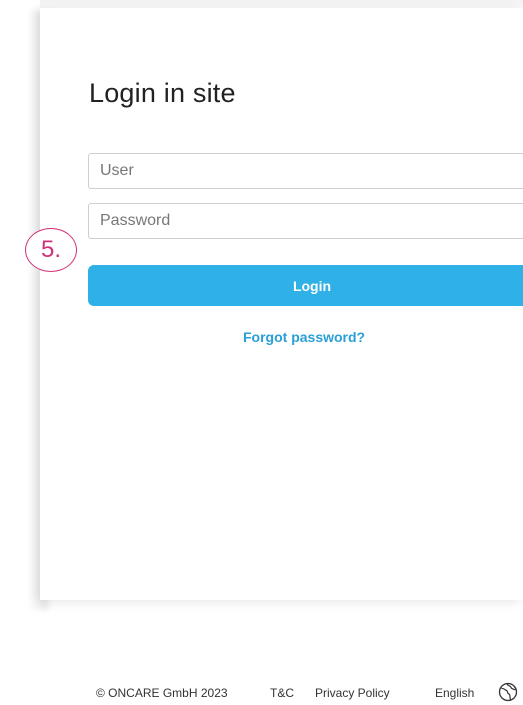 This screenshot has height=705, width=523. What do you see at coordinates (305, 285) in the screenshot?
I see `login-button: Login` at bounding box center [305, 285].